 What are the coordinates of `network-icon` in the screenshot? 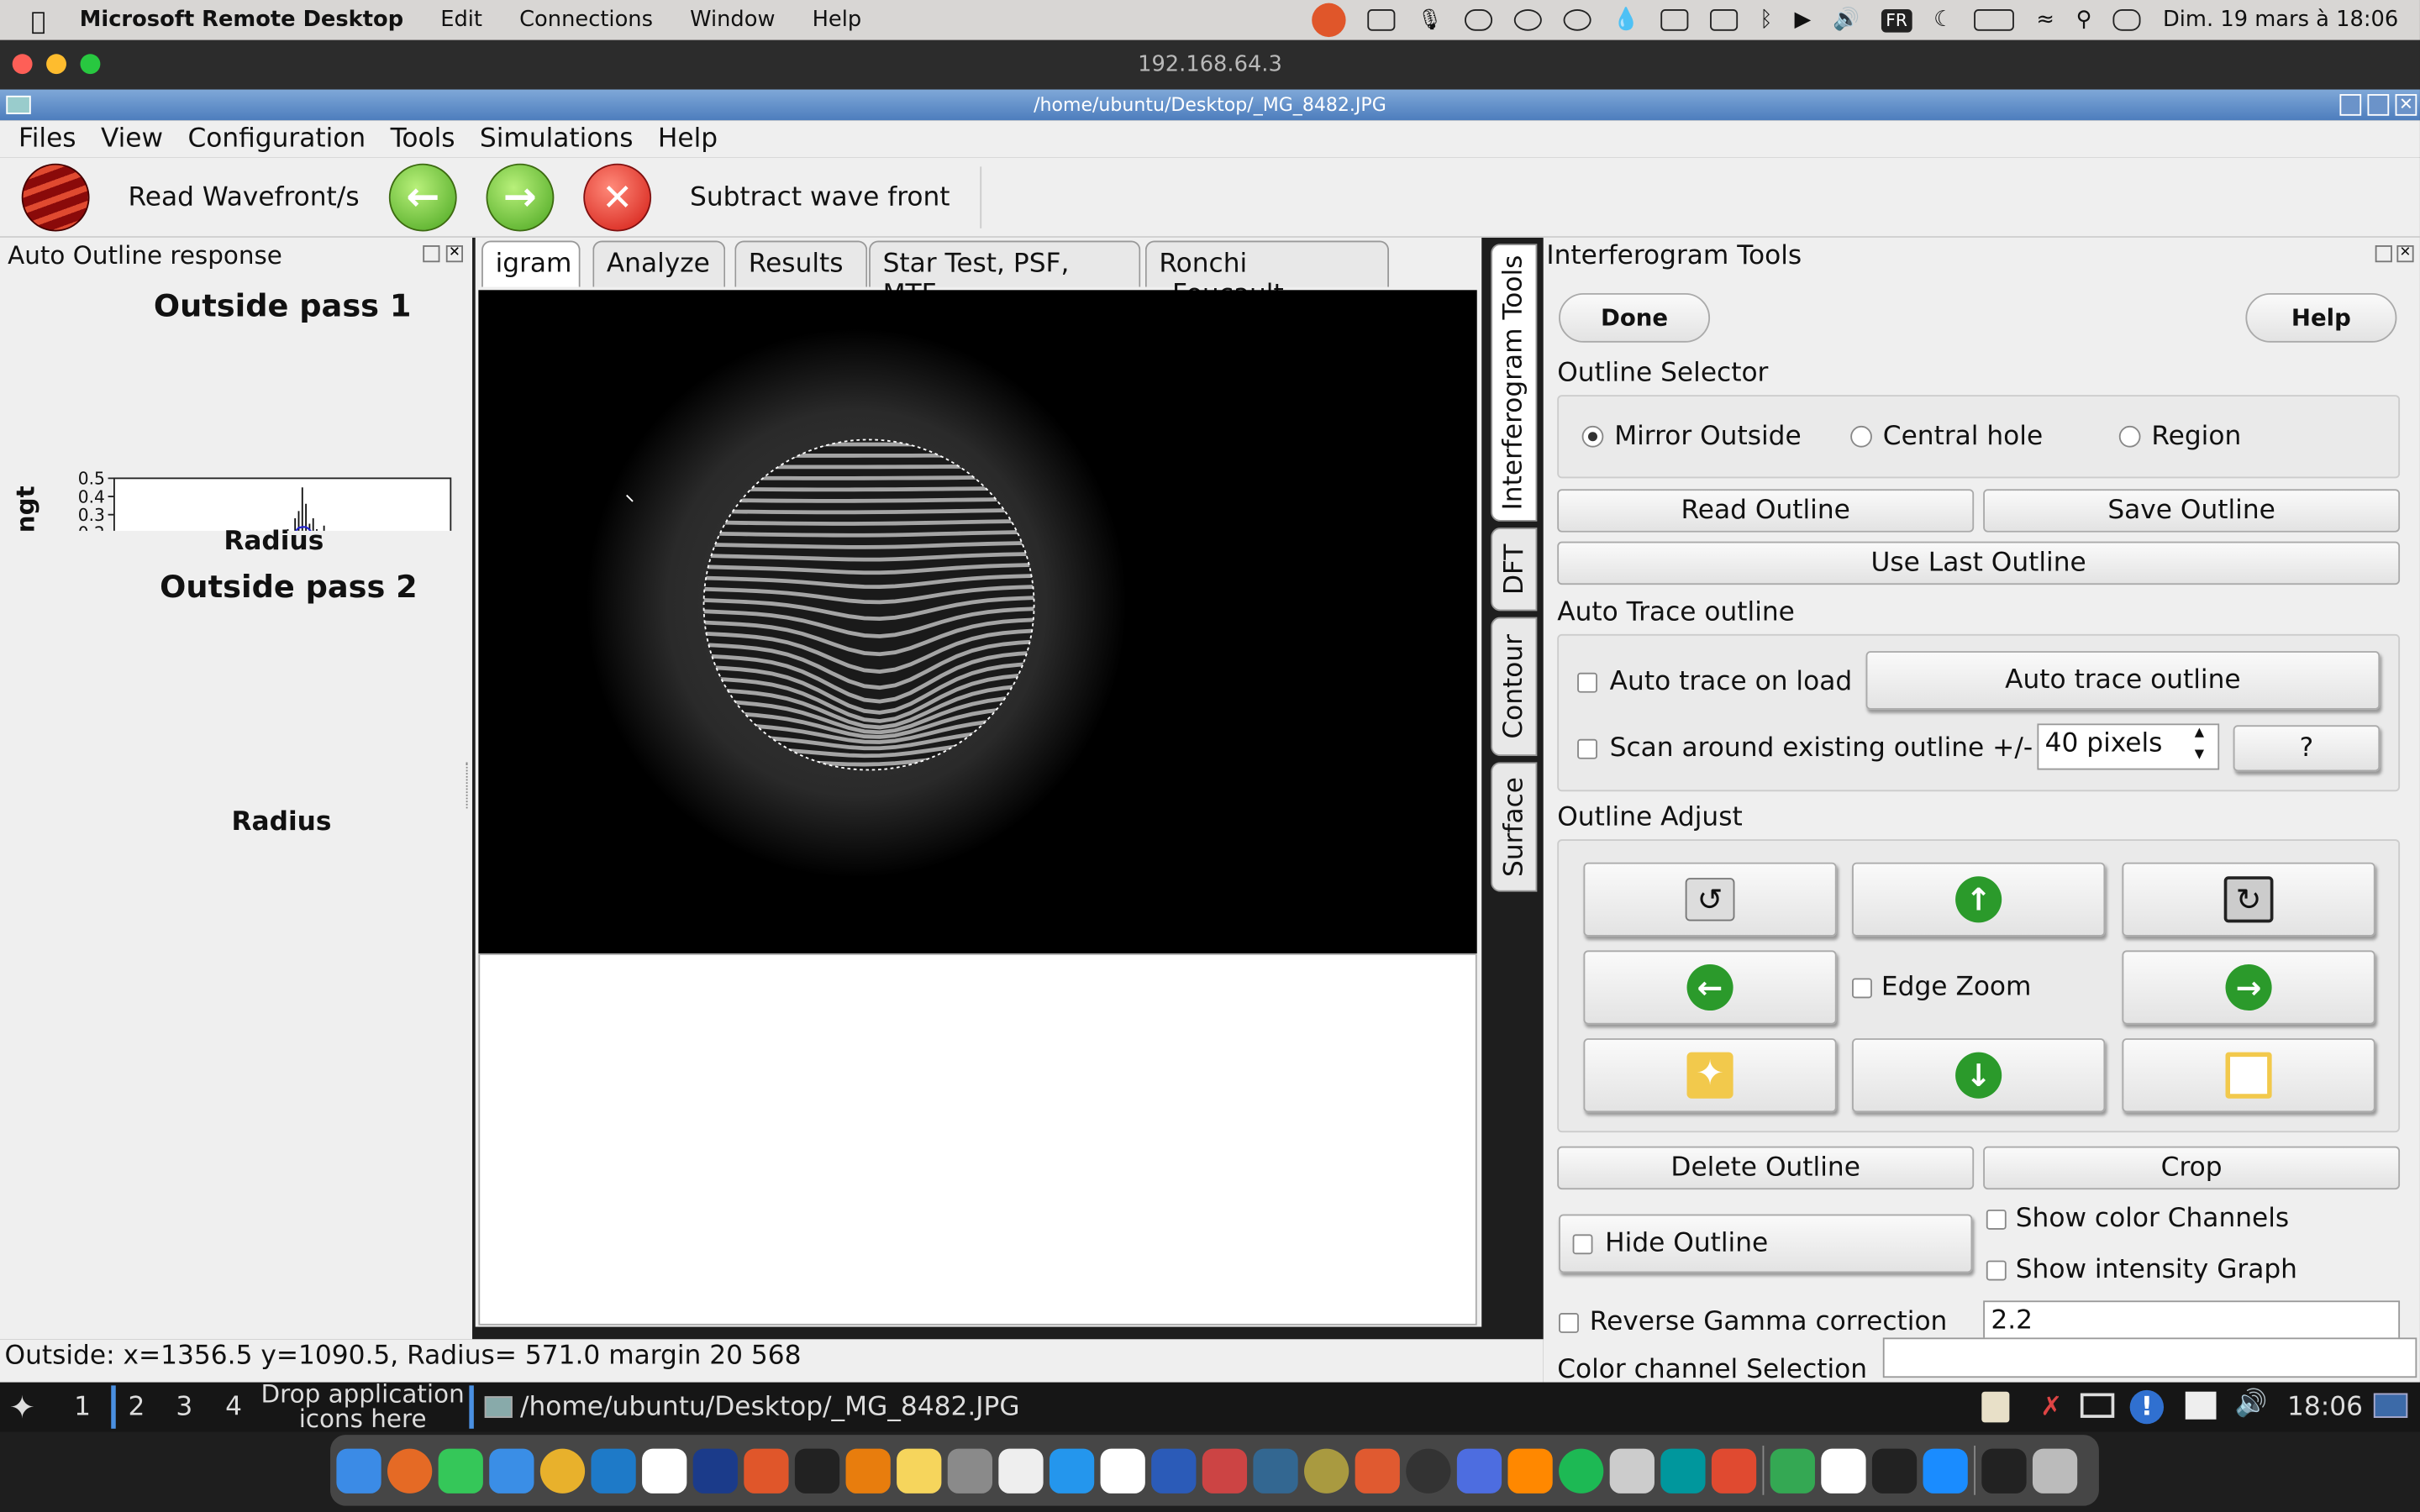 It's located at (2097, 1405).